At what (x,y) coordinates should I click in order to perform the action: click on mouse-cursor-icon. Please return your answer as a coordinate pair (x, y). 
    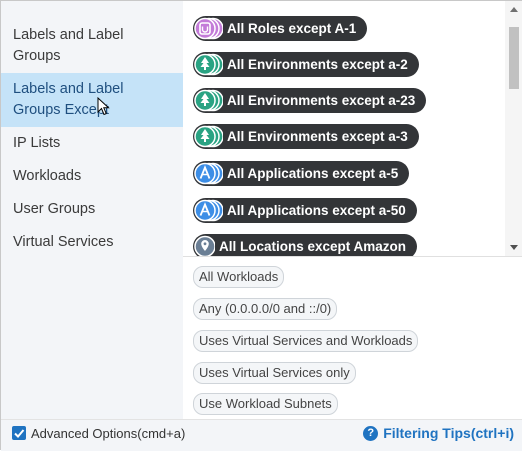
    Looking at the image, I should click on (103, 106).